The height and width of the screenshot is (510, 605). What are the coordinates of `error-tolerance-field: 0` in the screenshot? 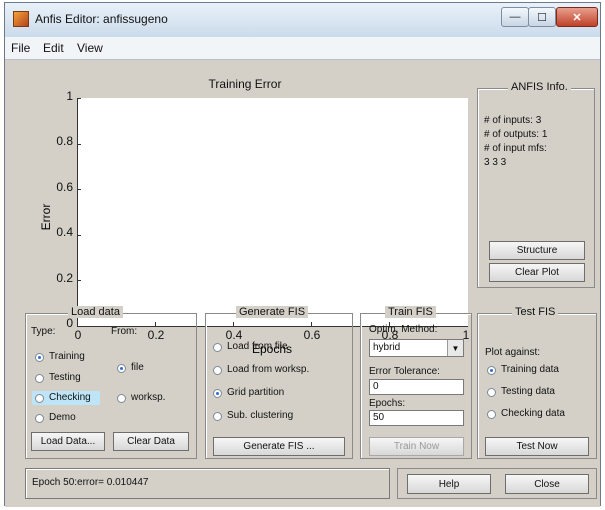 It's located at (416, 387).